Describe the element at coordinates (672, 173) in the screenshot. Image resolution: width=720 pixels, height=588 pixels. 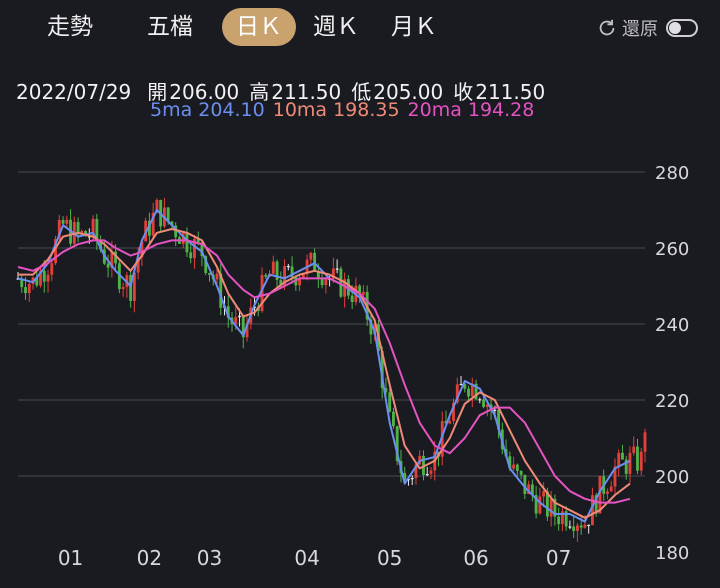
I see `y-tick-label: 280` at that location.